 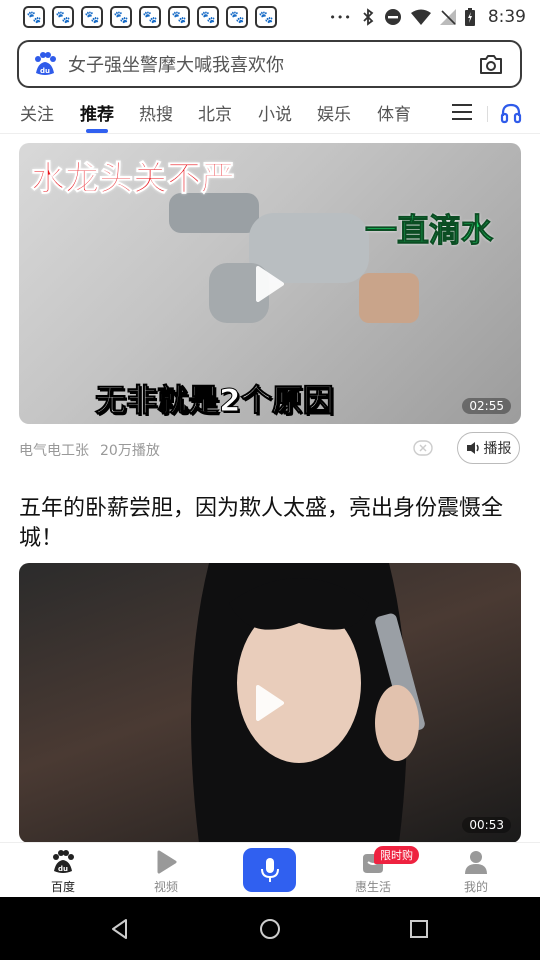 What do you see at coordinates (423, 448) in the screenshot?
I see `dismiss-icon` at bounding box center [423, 448].